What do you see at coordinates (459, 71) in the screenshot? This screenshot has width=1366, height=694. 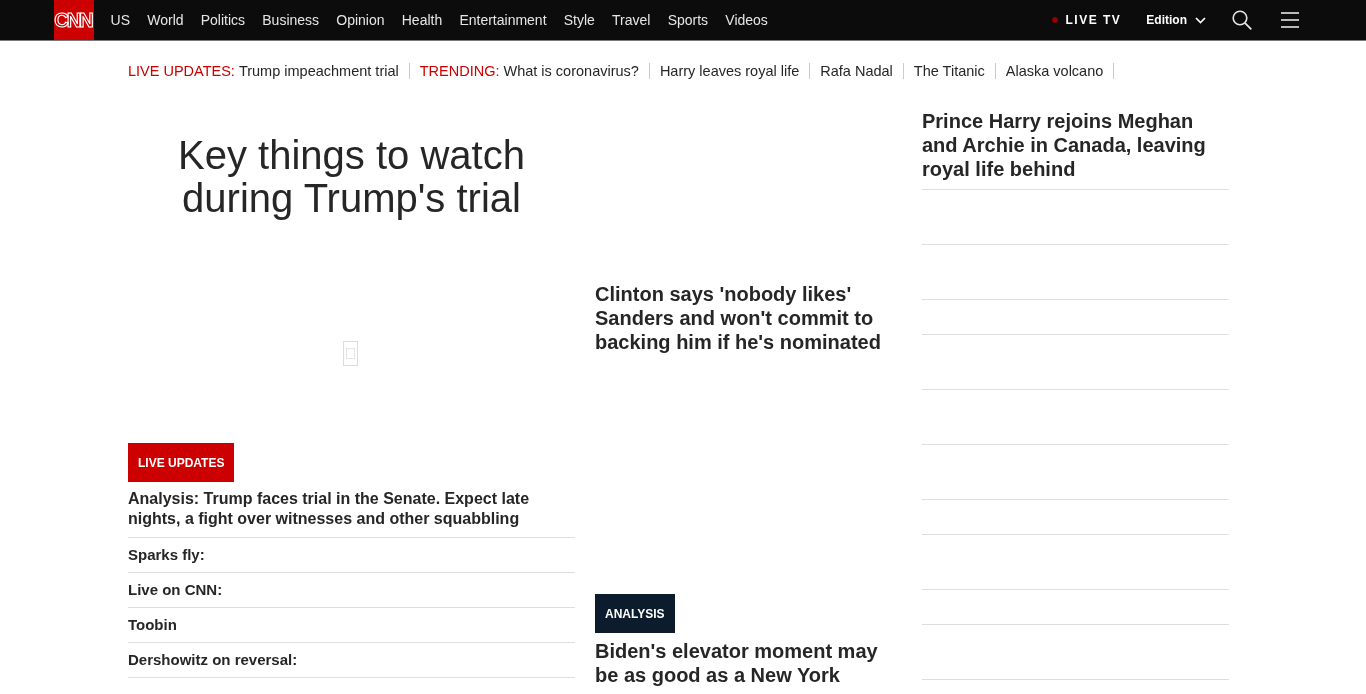 I see `trending-label: TRENDING:` at bounding box center [459, 71].